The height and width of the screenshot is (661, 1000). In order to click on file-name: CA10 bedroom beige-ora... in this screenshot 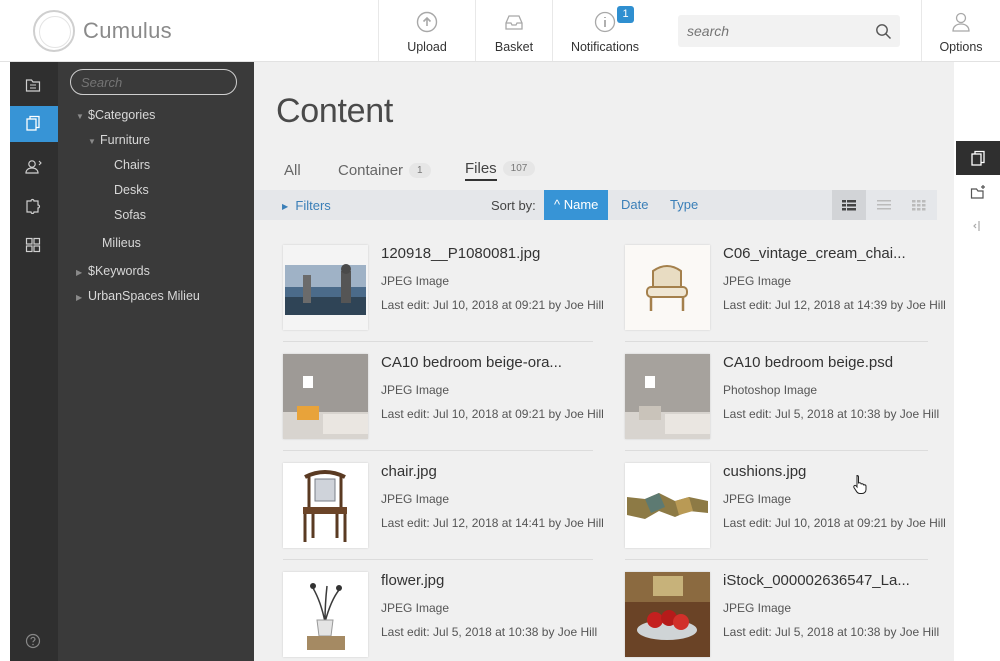, I will do `click(471, 362)`.